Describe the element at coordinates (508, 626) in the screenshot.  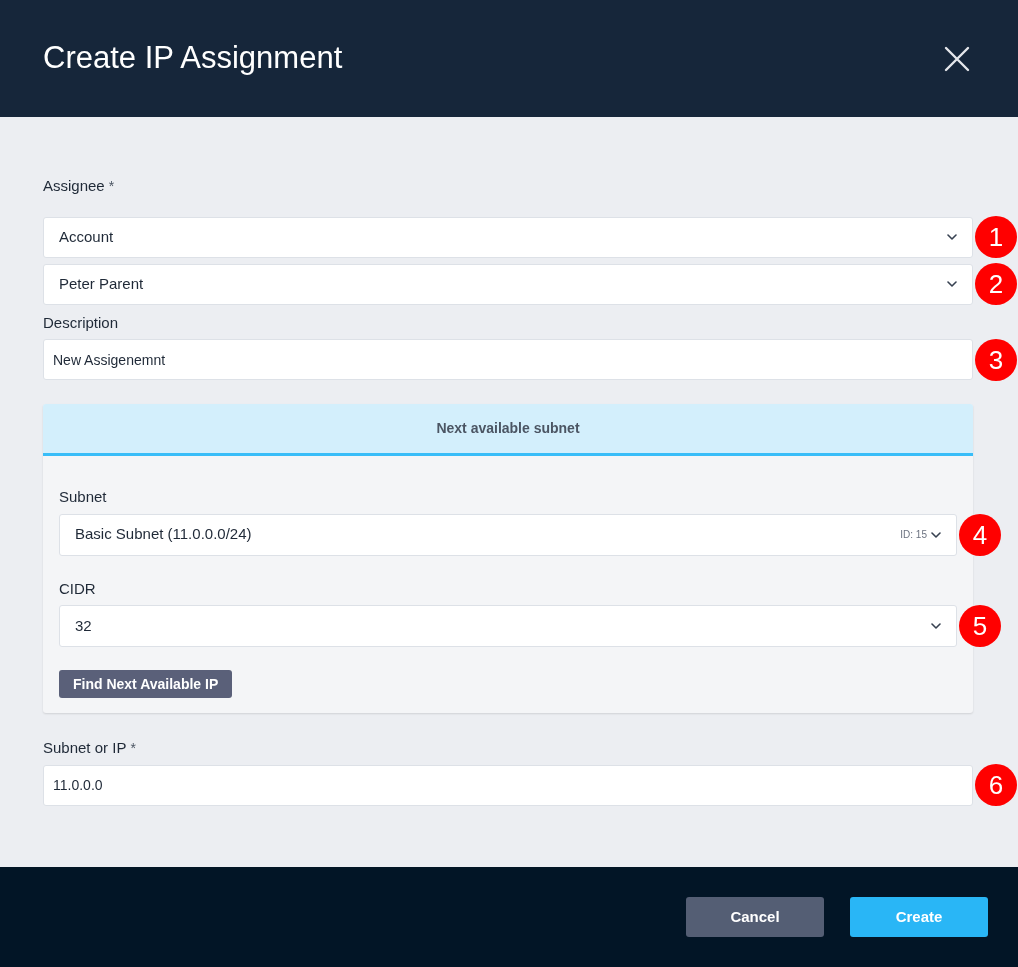
I see `select-field: 32` at that location.